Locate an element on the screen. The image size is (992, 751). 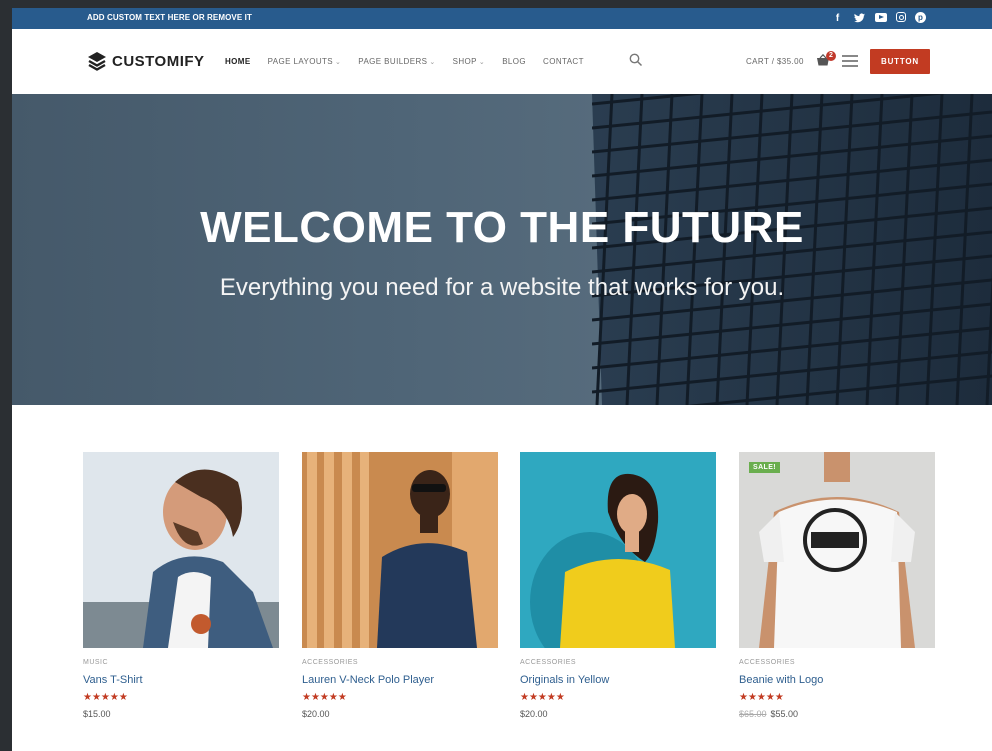
nav-item-page-layouts: PAGE LAYOUTS ⌄ is located at coordinates (305, 61).